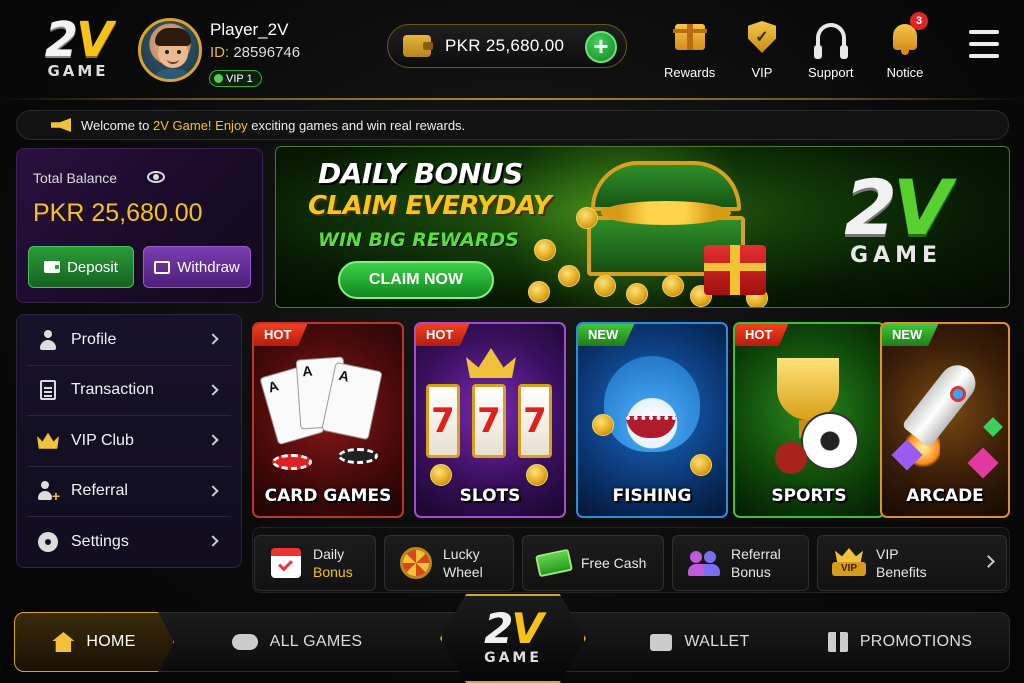 This screenshot has width=1024, height=683. What do you see at coordinates (286, 563) in the screenshot?
I see `calendar-icon` at bounding box center [286, 563].